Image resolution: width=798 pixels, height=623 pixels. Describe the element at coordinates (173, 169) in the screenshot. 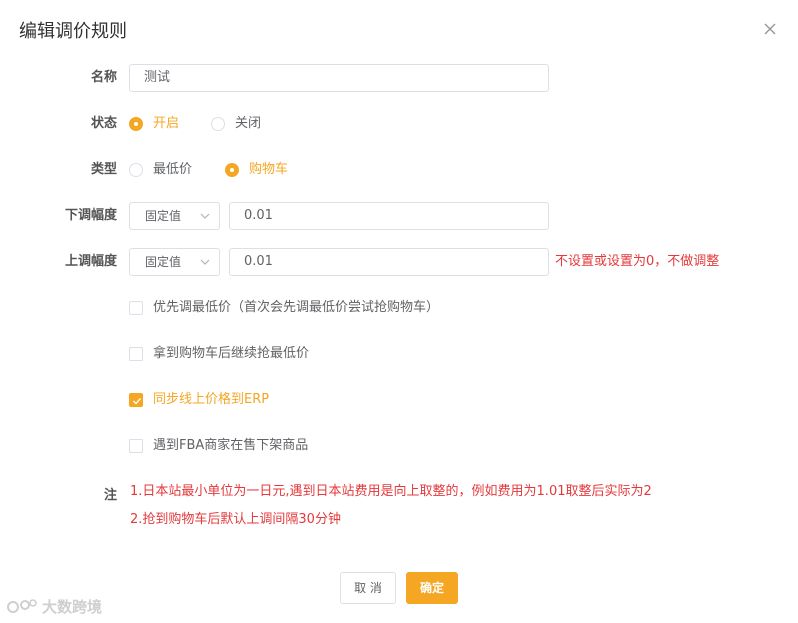

I see `type-radio-lowest-price-label: 最低价` at that location.